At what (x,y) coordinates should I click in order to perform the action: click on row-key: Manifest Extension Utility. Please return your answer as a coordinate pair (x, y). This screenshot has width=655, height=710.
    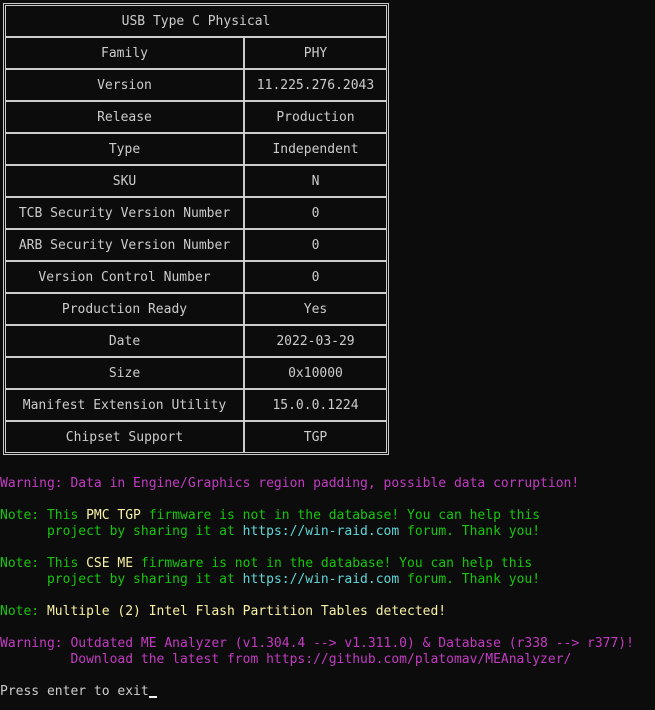
    Looking at the image, I should click on (124, 405).